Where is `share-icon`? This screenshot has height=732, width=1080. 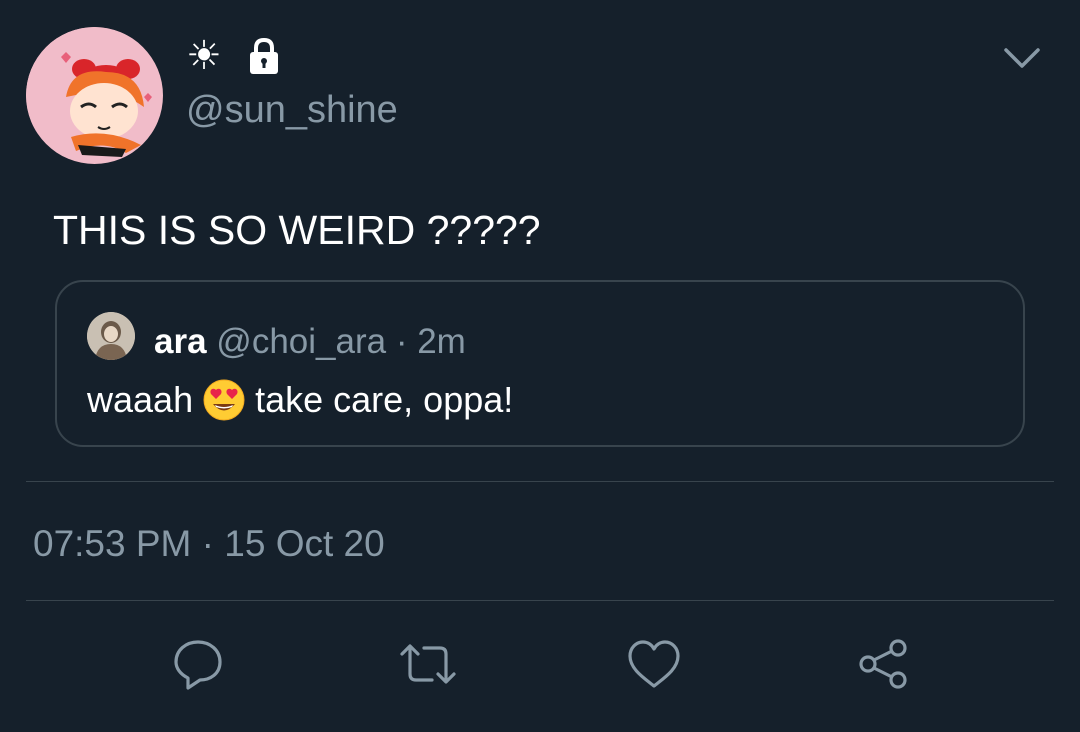 share-icon is located at coordinates (884, 664).